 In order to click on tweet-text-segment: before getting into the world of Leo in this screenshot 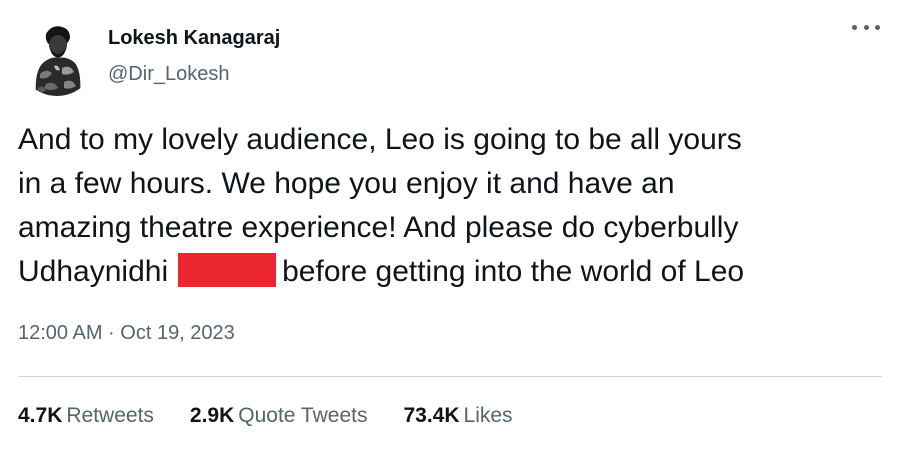, I will do `click(513, 271)`.